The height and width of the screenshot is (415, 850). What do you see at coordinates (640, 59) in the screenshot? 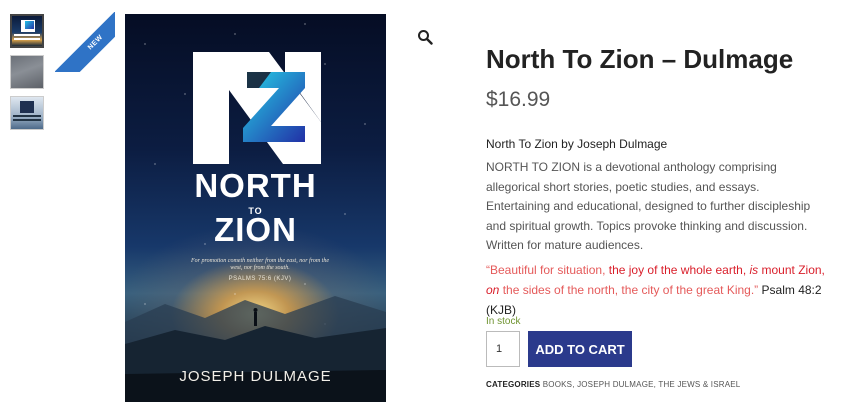
I see `product-title: North To Zion – Dulmage` at bounding box center [640, 59].